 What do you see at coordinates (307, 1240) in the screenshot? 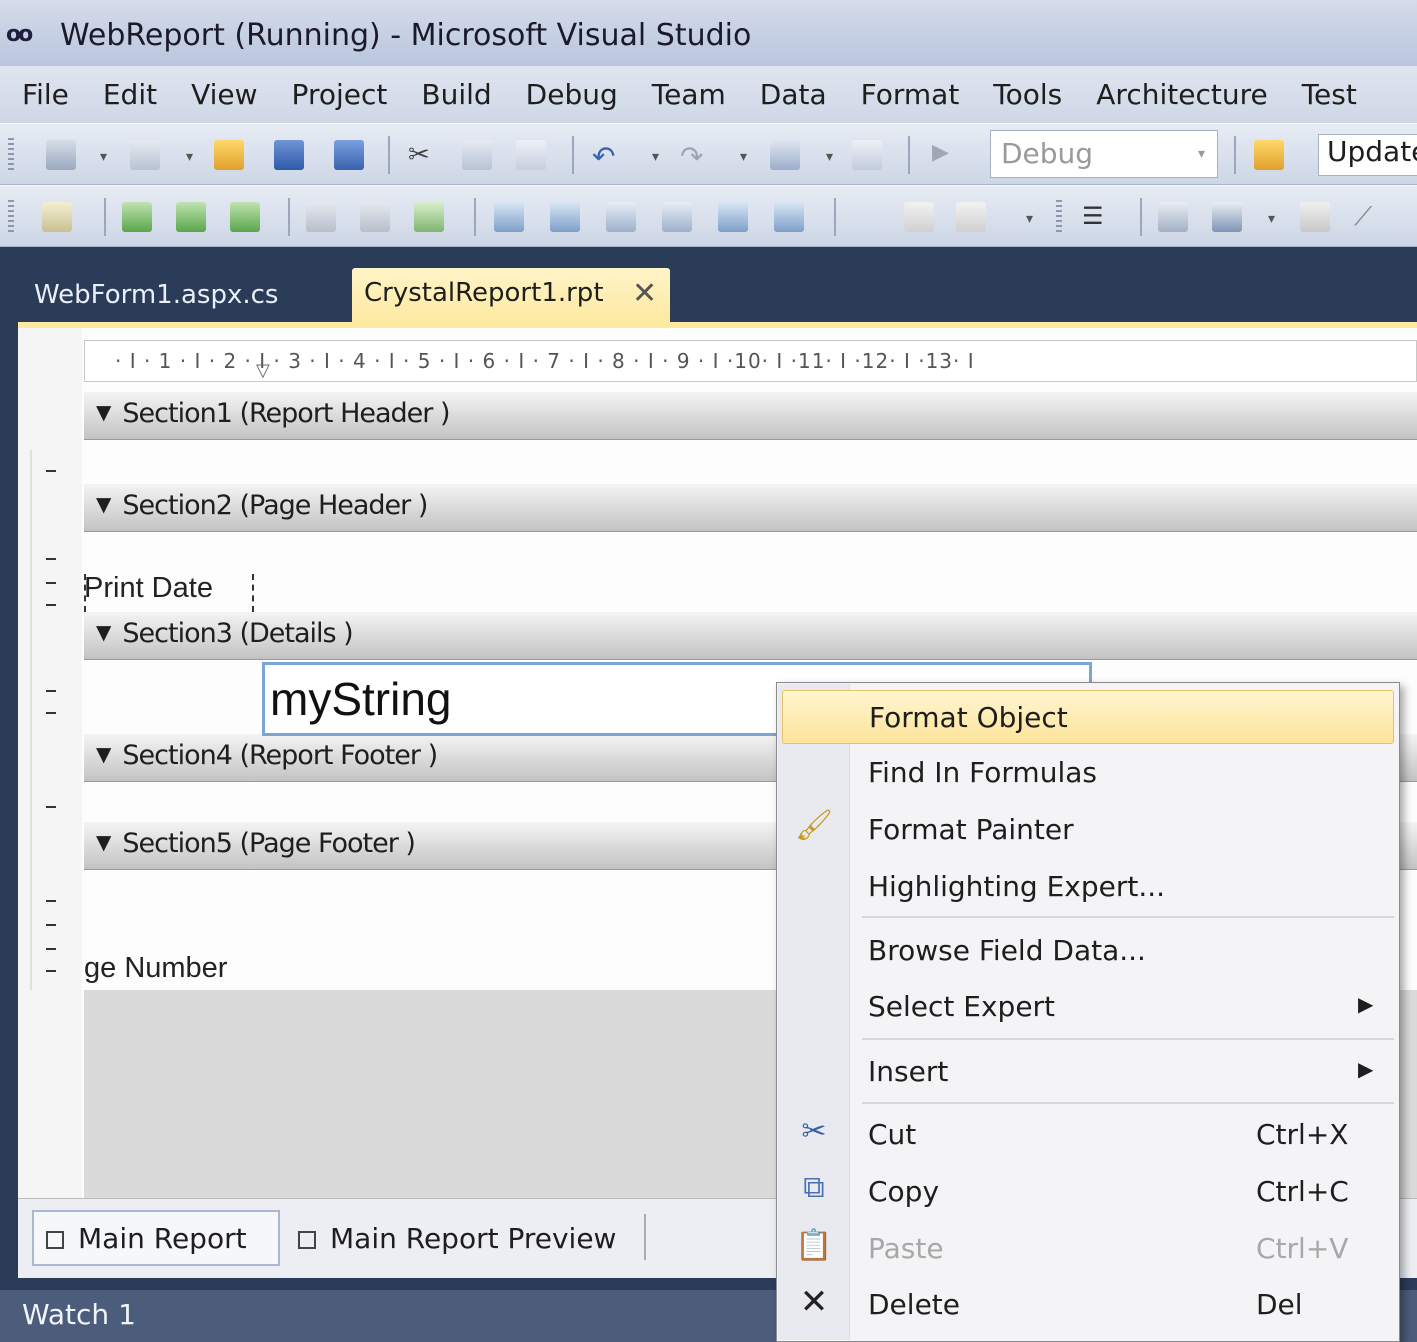
I see `preview-view-icon` at bounding box center [307, 1240].